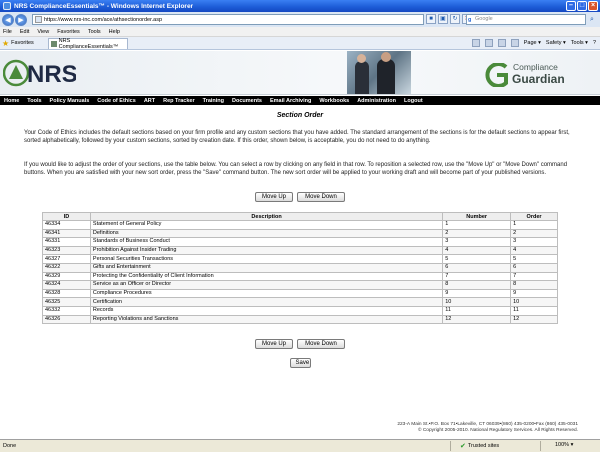 This screenshot has width=600, height=452. Describe the element at coordinates (66, 259) in the screenshot. I see `cell-id: 46327` at that location.